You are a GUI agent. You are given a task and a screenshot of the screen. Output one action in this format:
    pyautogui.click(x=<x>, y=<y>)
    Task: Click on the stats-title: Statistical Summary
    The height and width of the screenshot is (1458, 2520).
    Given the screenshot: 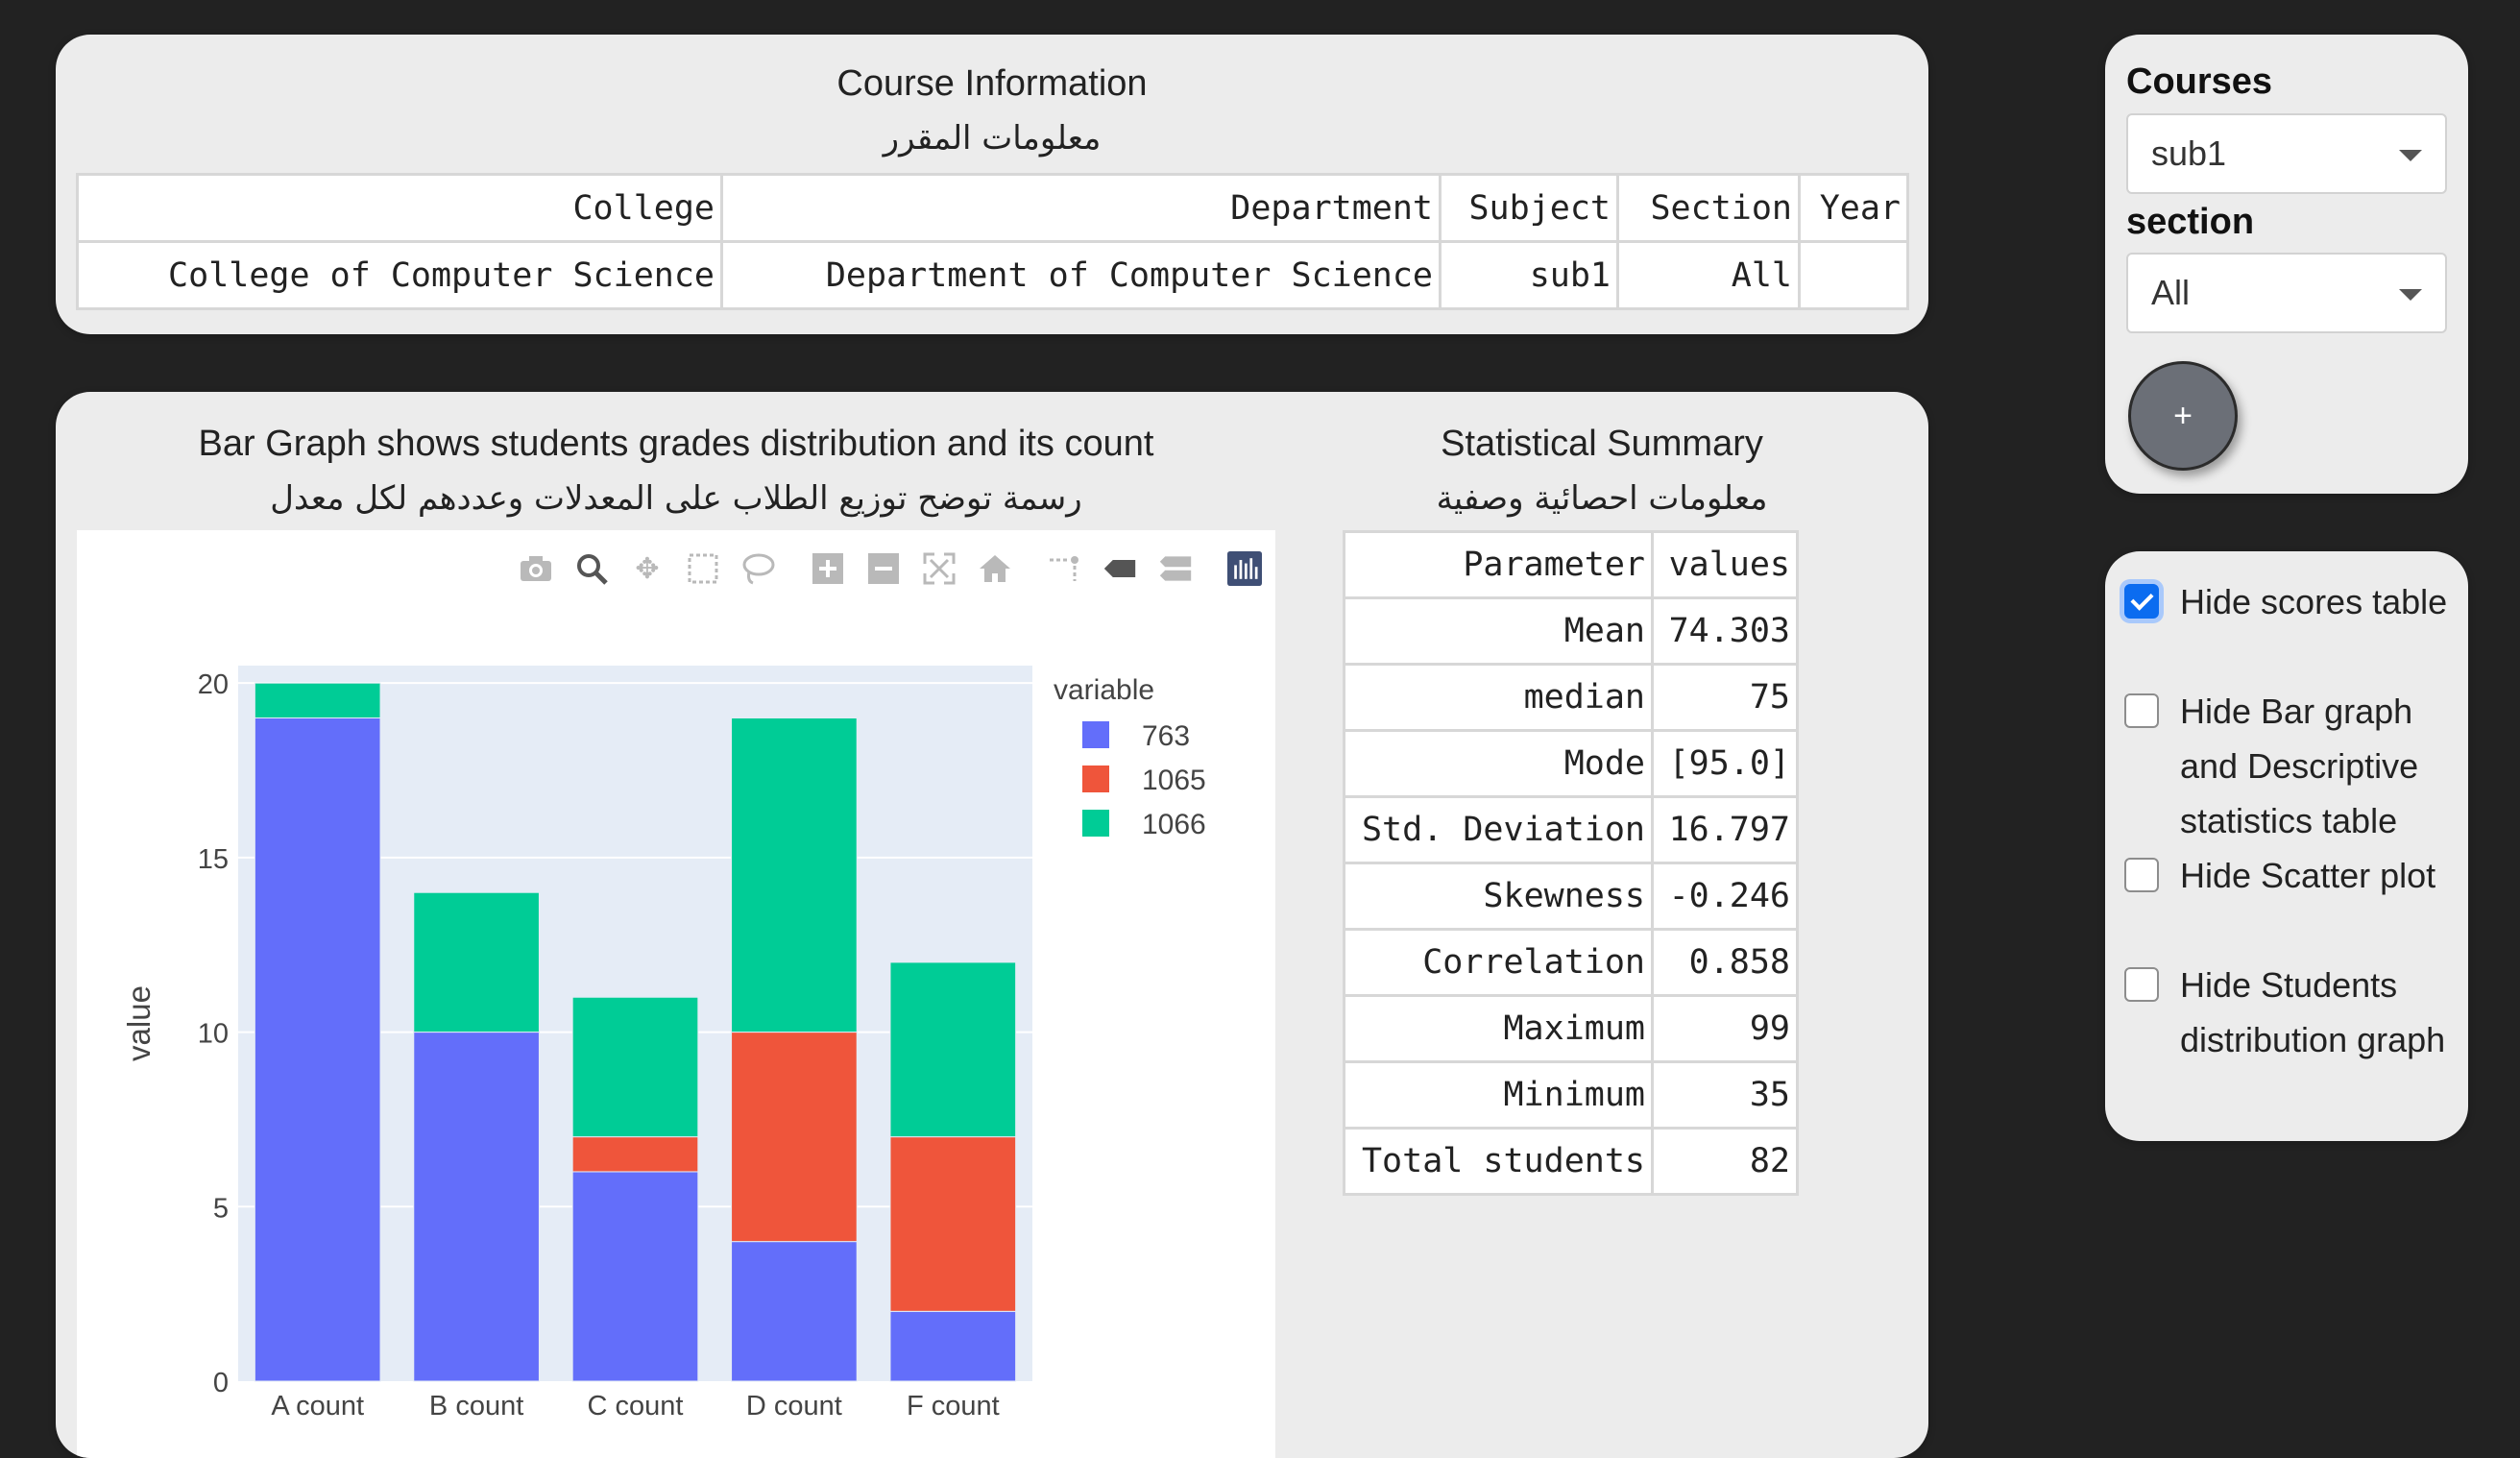 What is the action you would take?
    pyautogui.click(x=1602, y=444)
    